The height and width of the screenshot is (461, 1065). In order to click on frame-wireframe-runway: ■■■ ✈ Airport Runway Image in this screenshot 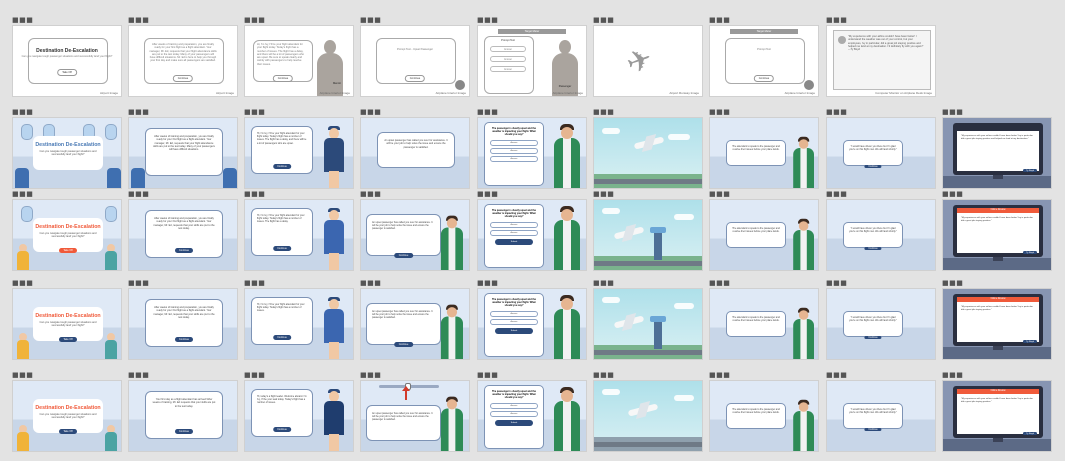, I will do `click(648, 57)`.